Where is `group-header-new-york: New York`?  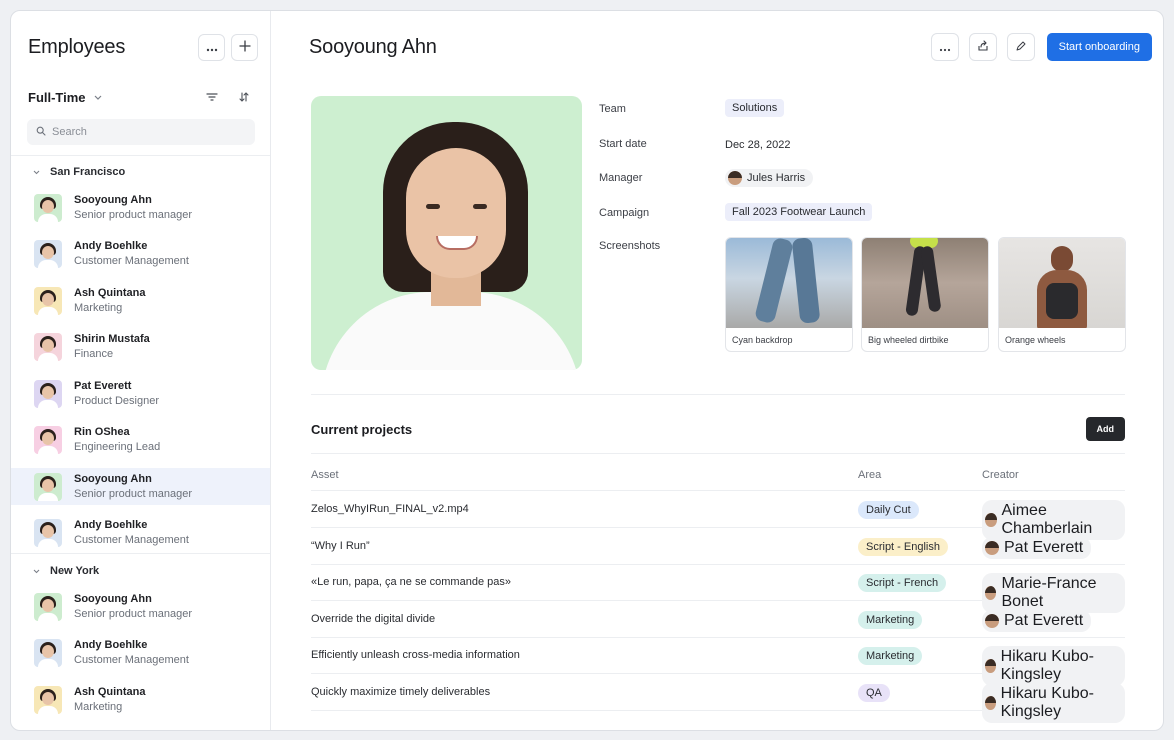
group-header-new-york: New York is located at coordinates (66, 571).